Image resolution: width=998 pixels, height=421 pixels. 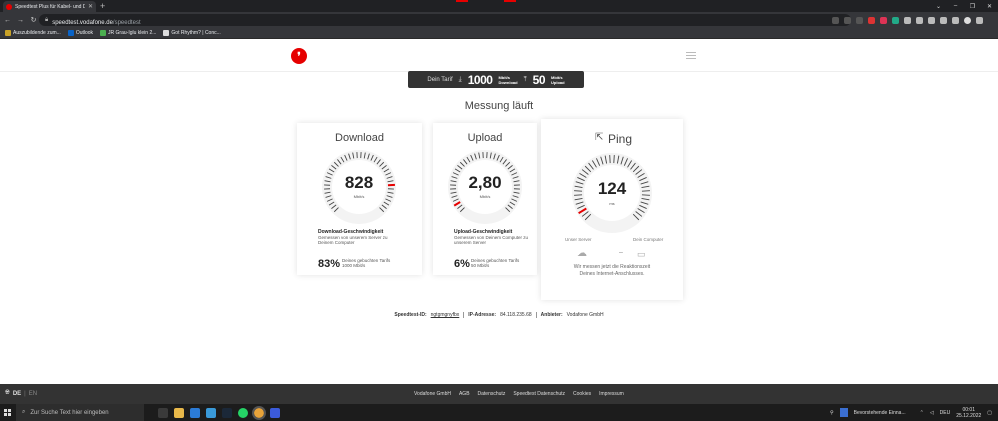 What do you see at coordinates (967, 20) in the screenshot?
I see `avatar` at bounding box center [967, 20].